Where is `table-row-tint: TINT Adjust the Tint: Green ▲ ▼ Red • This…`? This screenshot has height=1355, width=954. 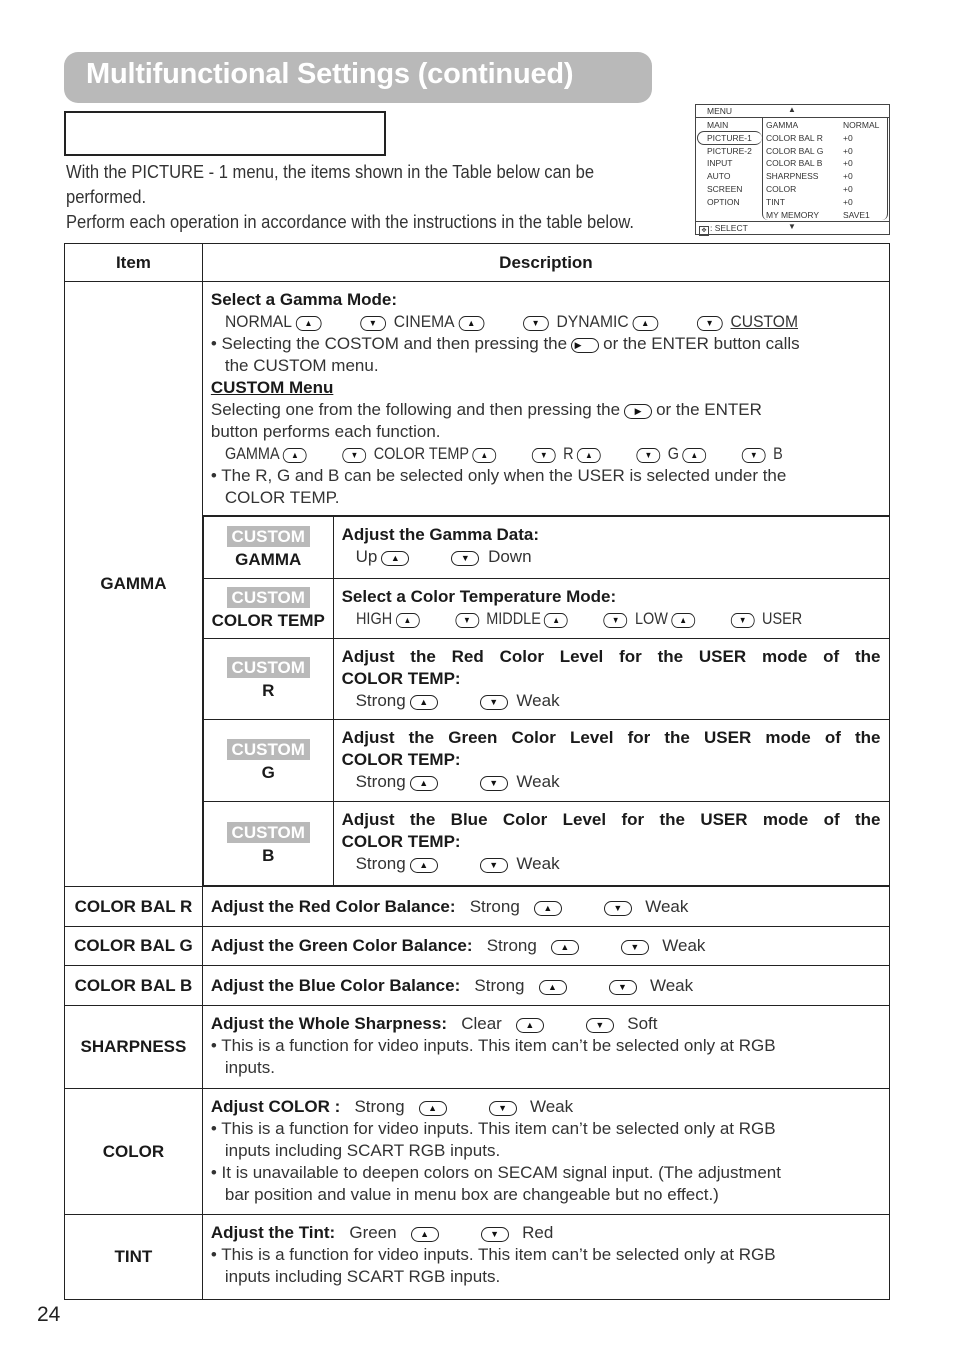
table-row-tint: TINT Adjust the Tint: Green ▲ ▼ Red • This… is located at coordinates (477, 1257).